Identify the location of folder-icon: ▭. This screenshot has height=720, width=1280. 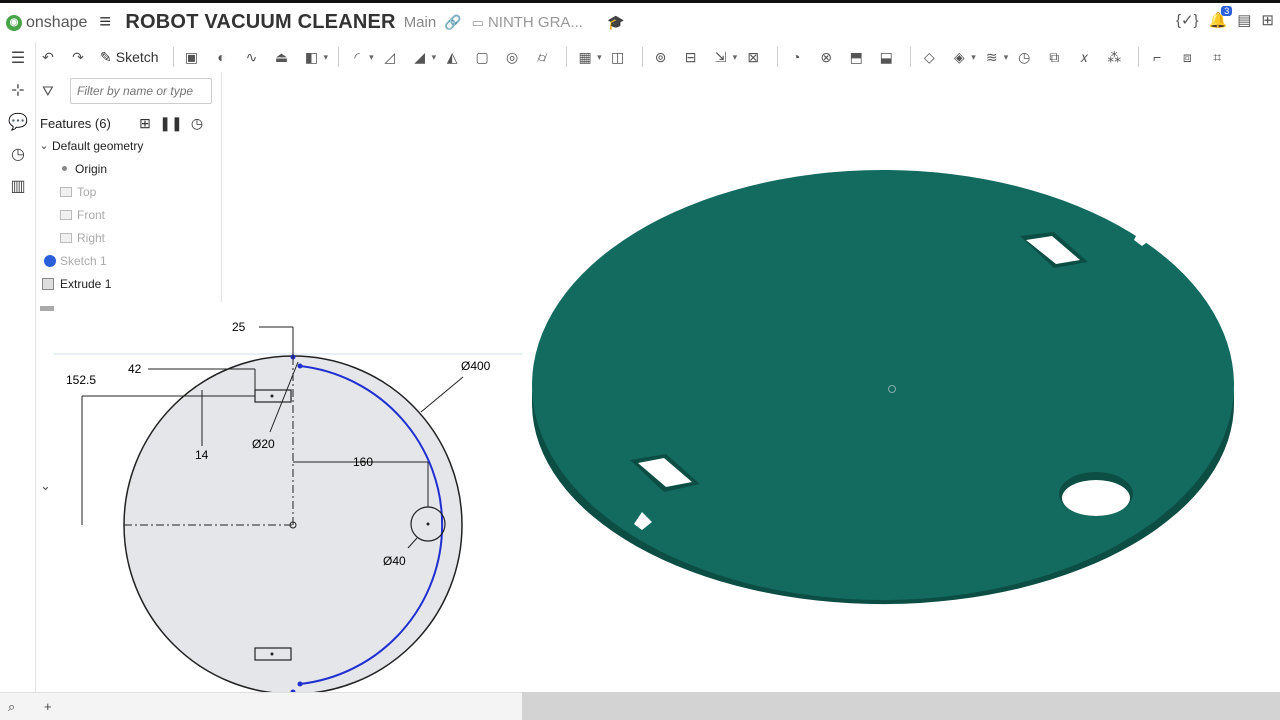
(477, 22).